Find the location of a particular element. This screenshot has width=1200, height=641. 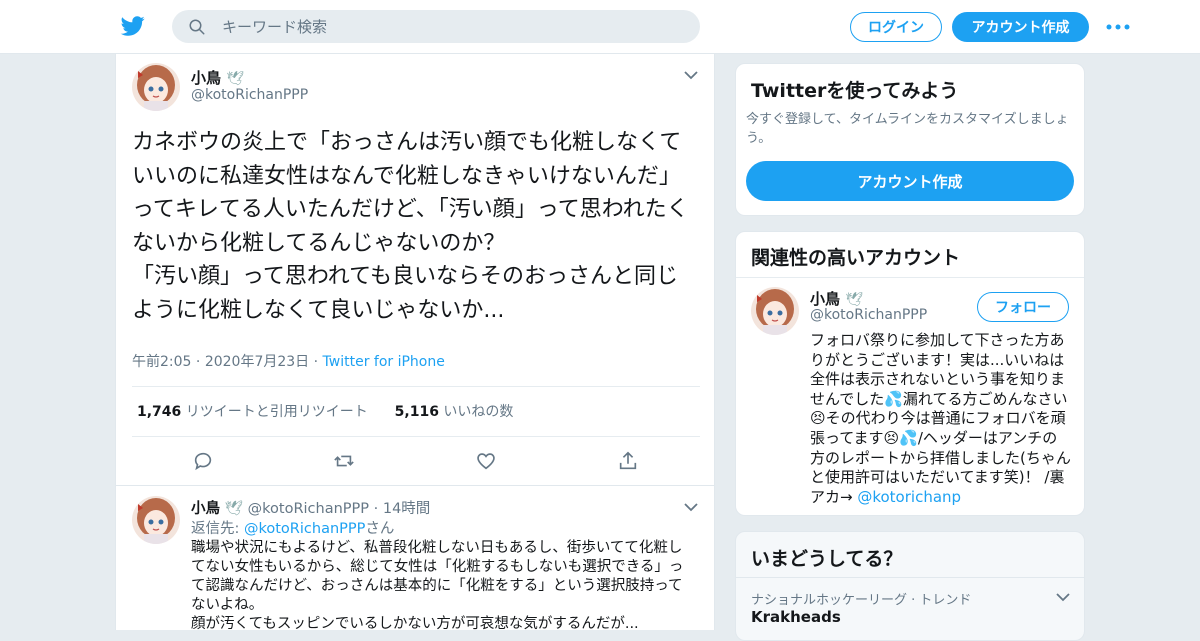

related-handle: @kotoRichanPPP is located at coordinates (868, 315).